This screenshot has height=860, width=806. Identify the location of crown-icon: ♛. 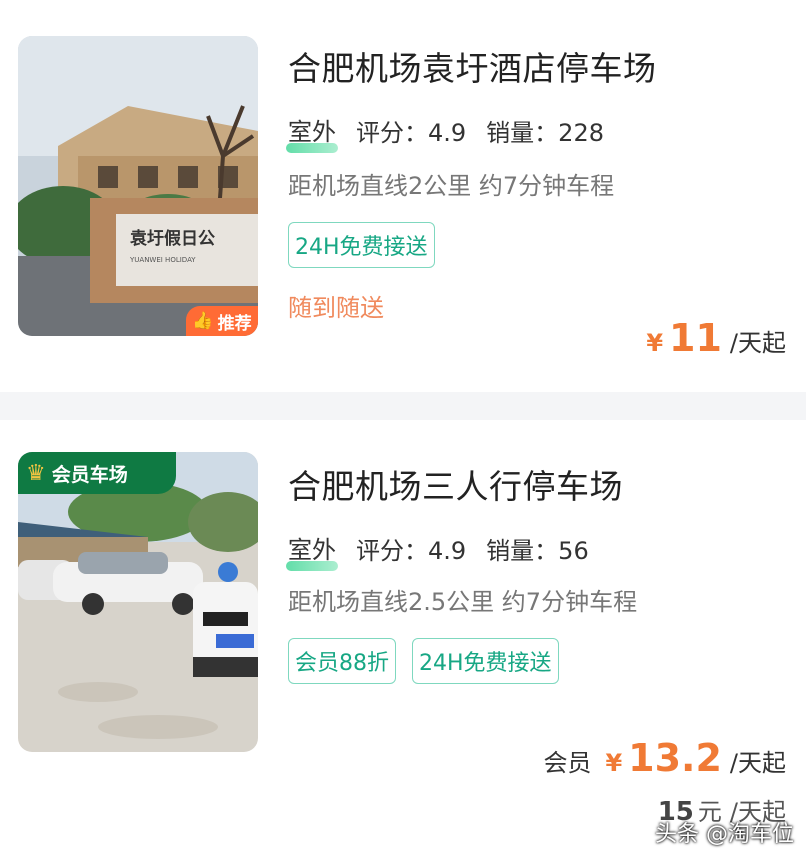
(36, 473).